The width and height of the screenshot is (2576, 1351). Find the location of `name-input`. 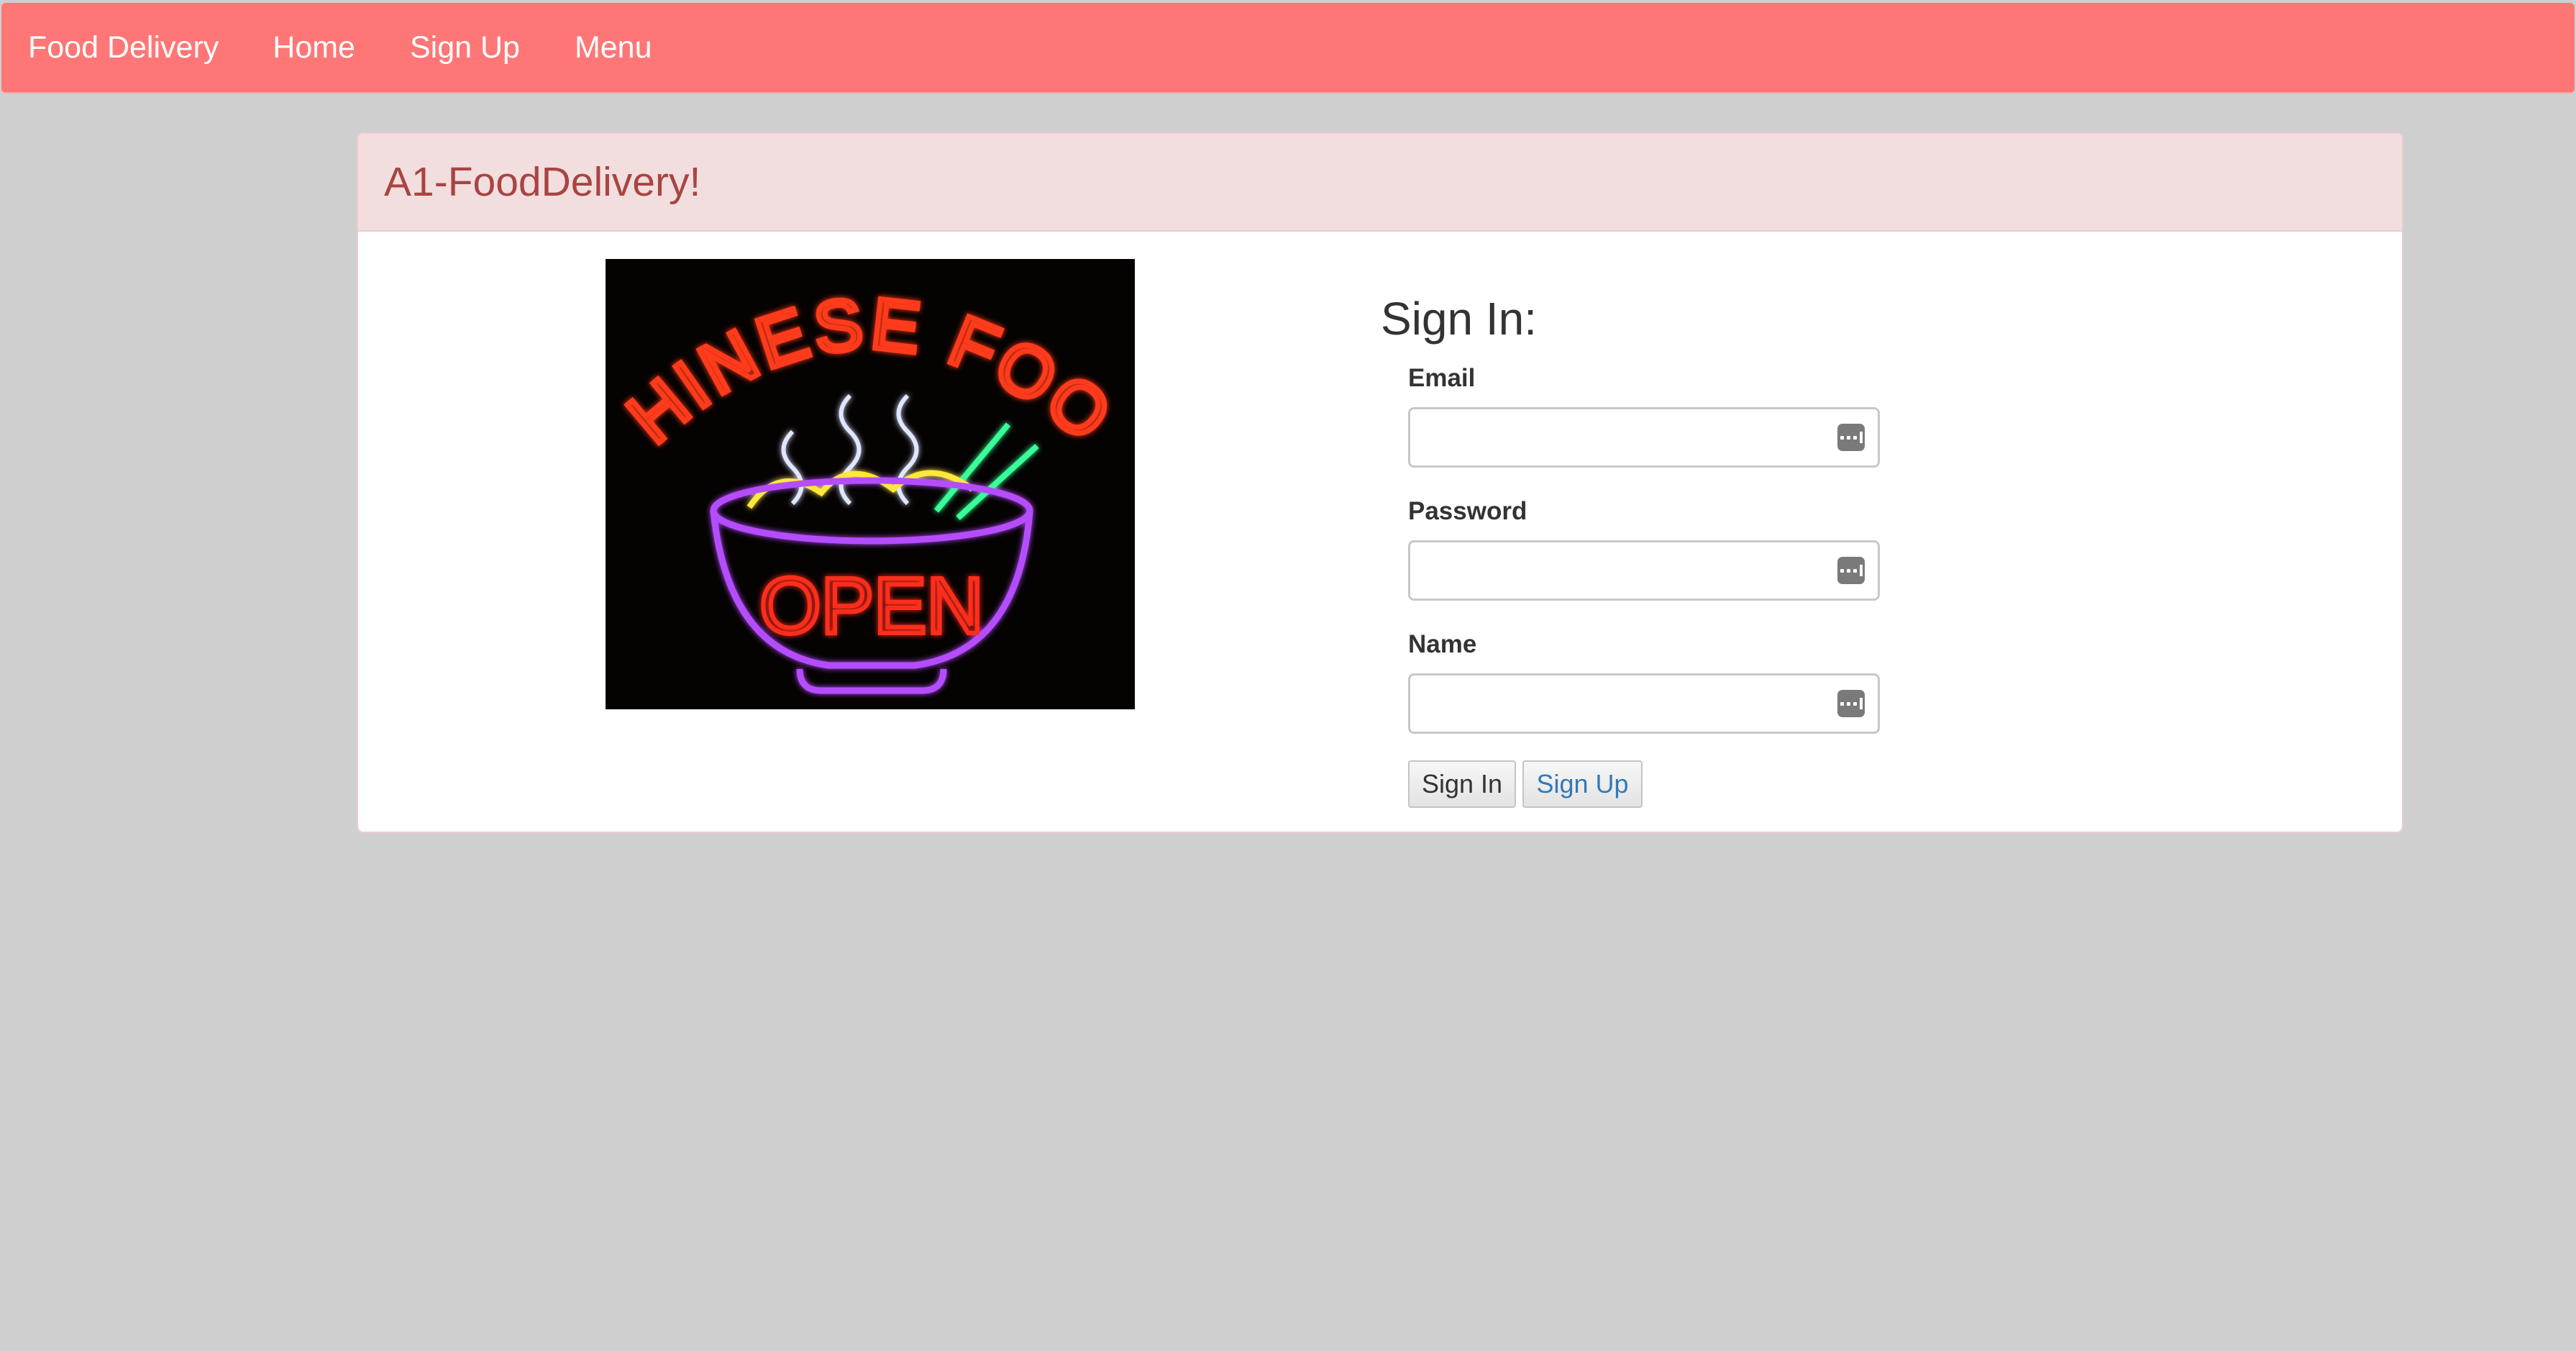

name-input is located at coordinates (1644, 704).